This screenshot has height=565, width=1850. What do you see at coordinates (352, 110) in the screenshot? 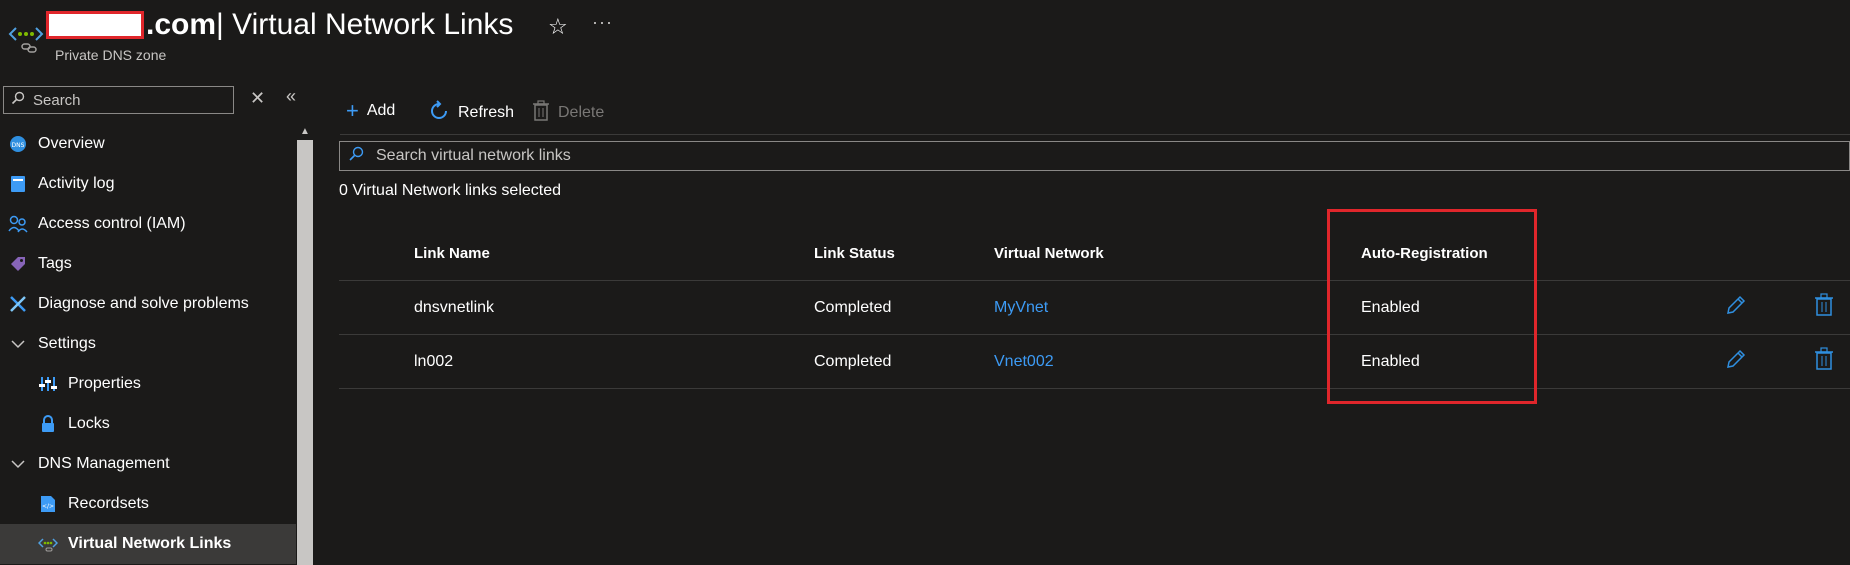
I see `plus-icon: +` at bounding box center [352, 110].